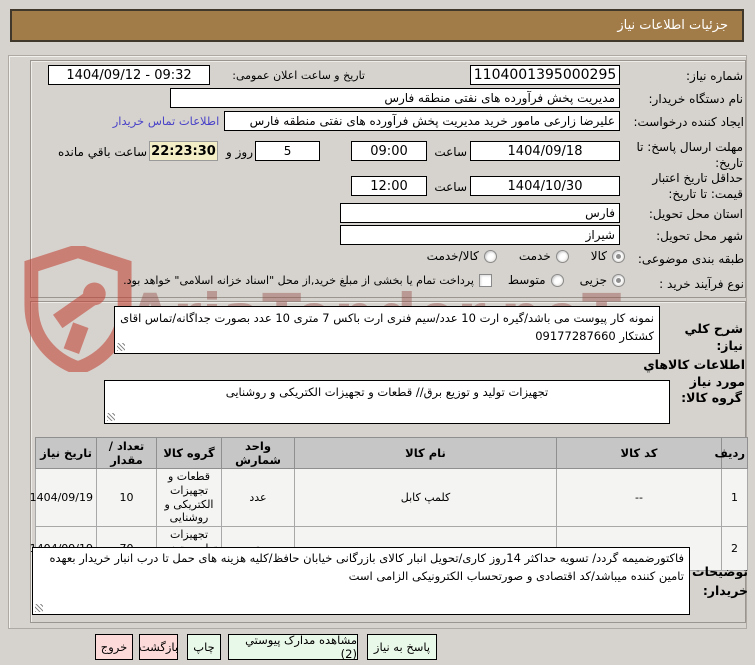  Describe the element at coordinates (239, 152) in the screenshot. I see `deadline-days-label: روز و` at that location.